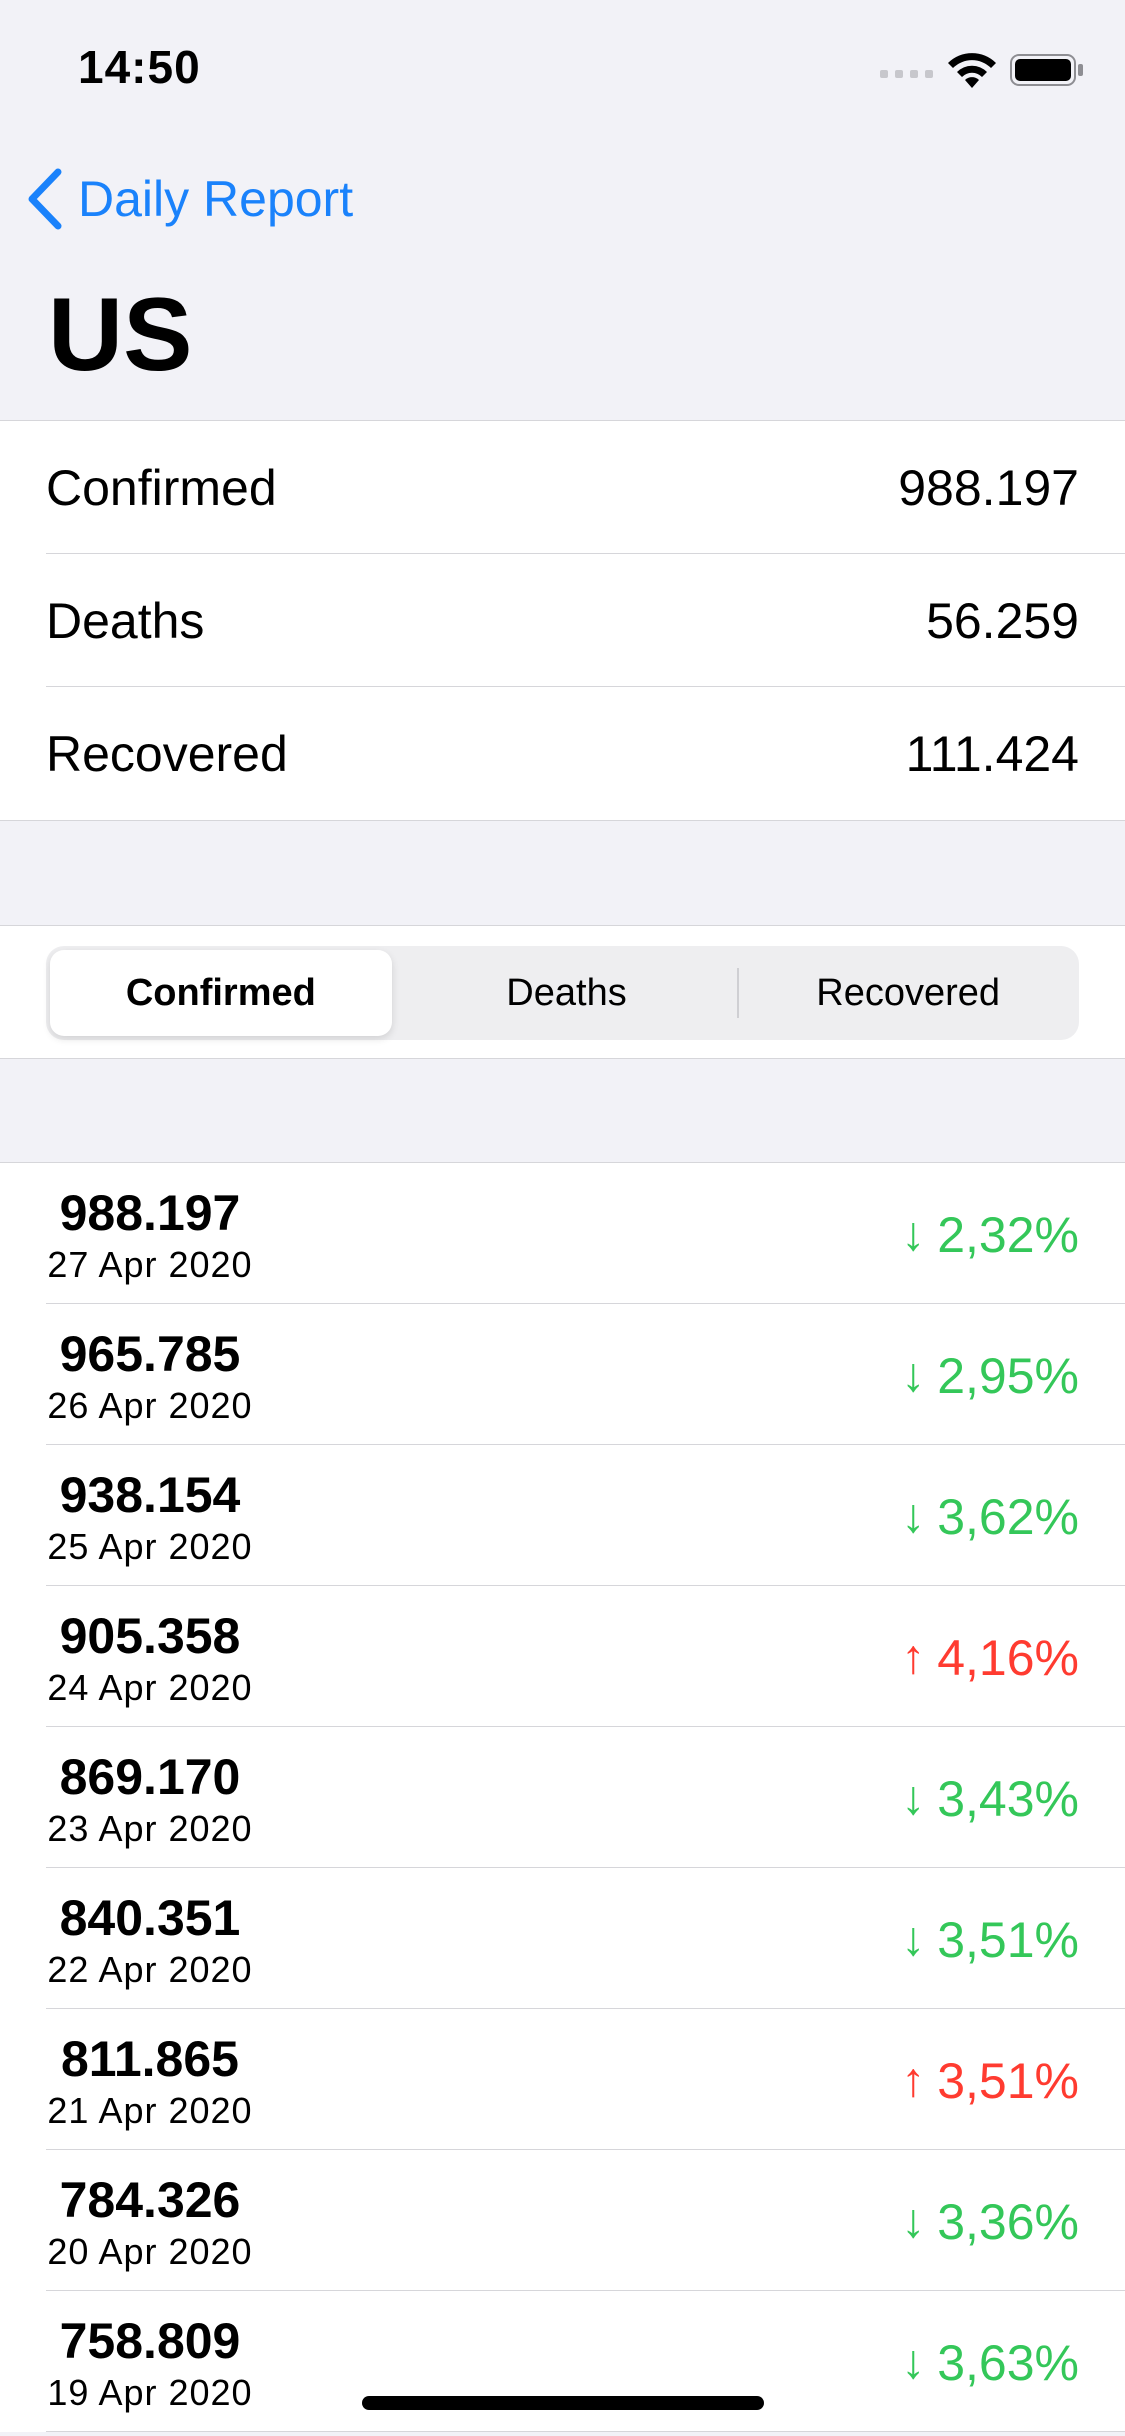  What do you see at coordinates (1008, 1376) in the screenshot?
I see `history-change-value: 2,95%` at bounding box center [1008, 1376].